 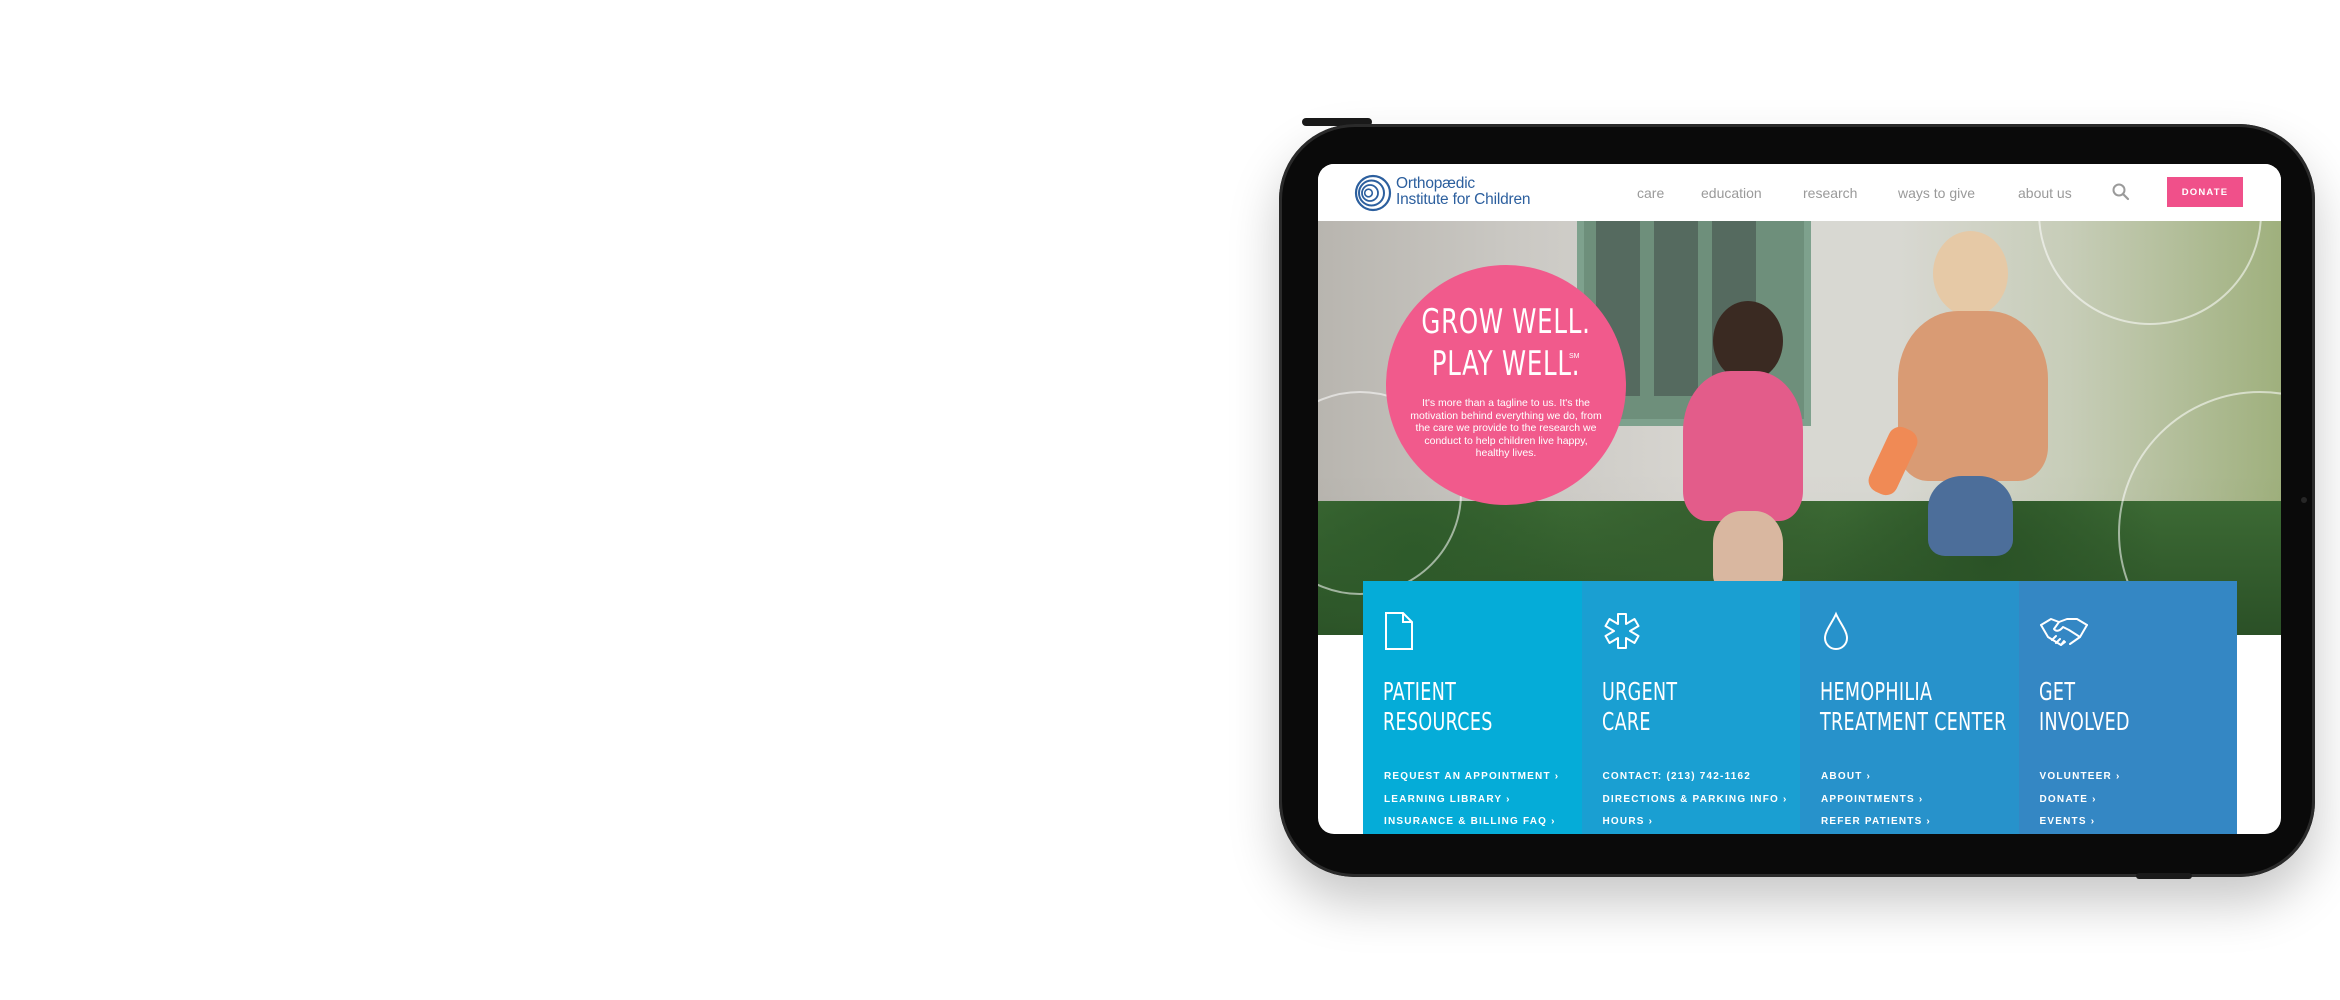 I want to click on nav-ways-to-give: ways to give, so click(x=1936, y=193).